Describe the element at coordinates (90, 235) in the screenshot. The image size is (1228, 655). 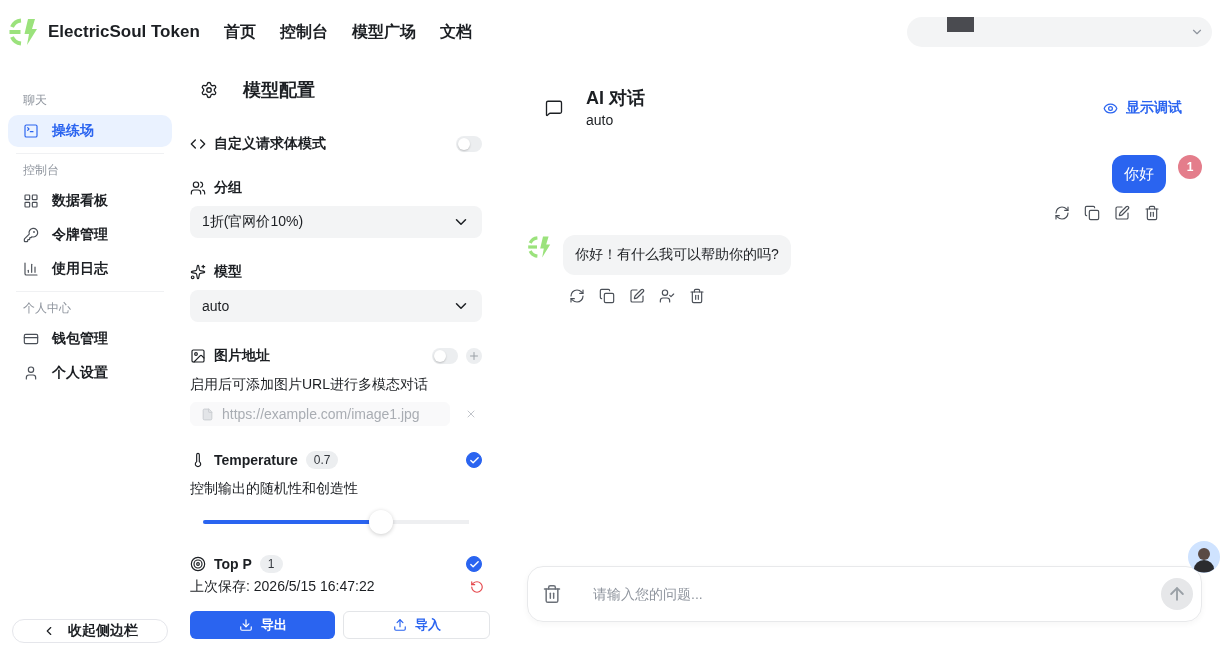
I see `sidebar-item: 令牌管理` at that location.